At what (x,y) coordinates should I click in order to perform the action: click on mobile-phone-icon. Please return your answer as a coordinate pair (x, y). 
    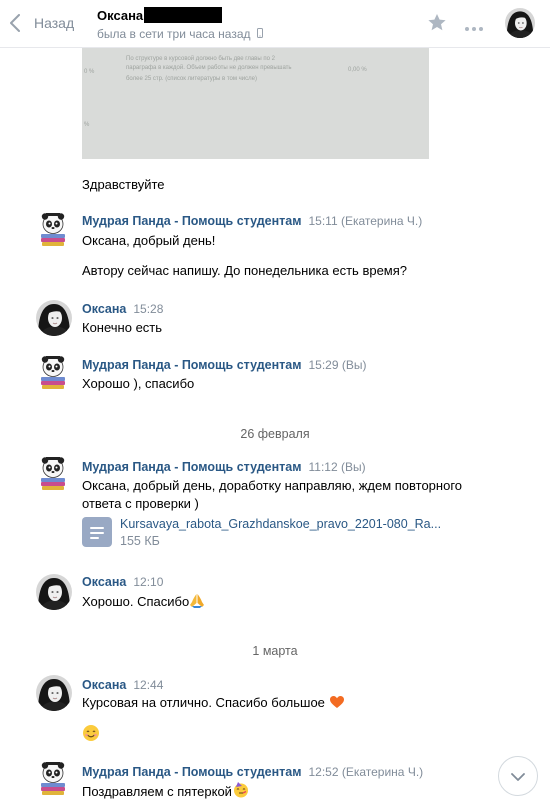
    Looking at the image, I should click on (259, 34).